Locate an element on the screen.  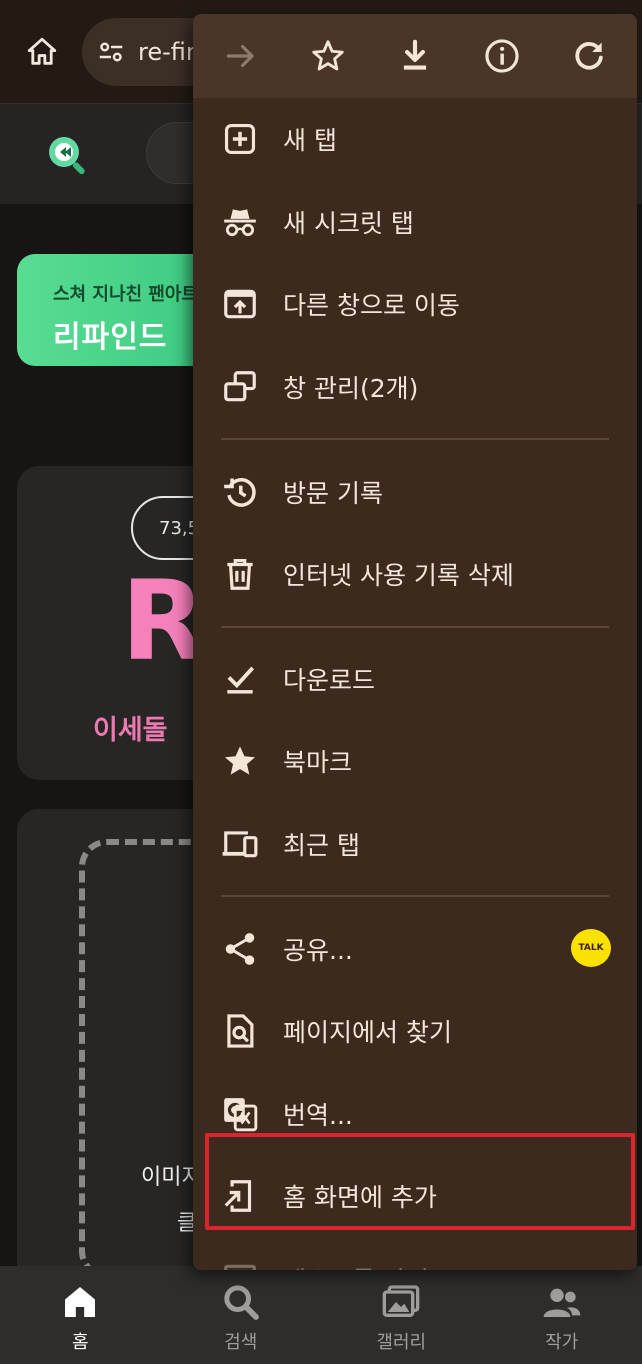
tagline: 이세돌 is located at coordinates (130, 730).